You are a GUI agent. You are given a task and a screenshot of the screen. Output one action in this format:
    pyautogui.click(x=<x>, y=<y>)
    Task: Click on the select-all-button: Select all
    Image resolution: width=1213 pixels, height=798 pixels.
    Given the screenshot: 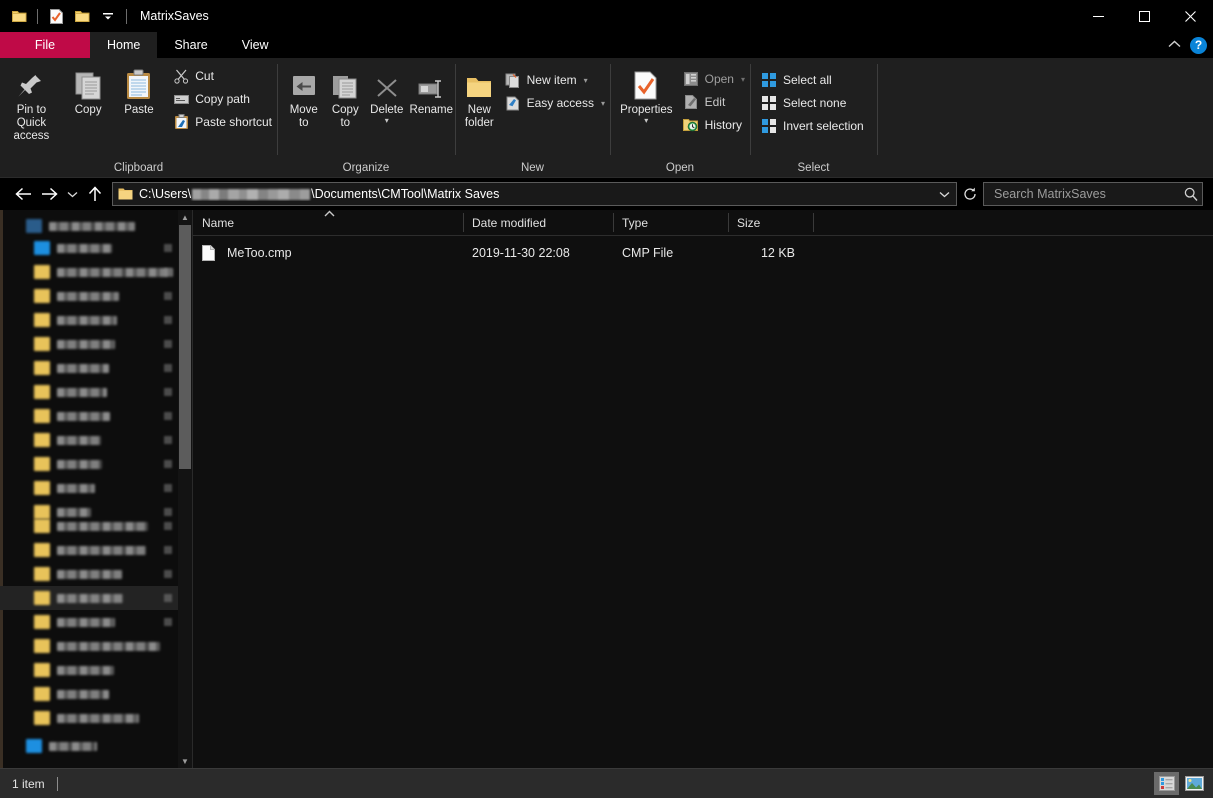 What is the action you would take?
    pyautogui.click(x=813, y=80)
    